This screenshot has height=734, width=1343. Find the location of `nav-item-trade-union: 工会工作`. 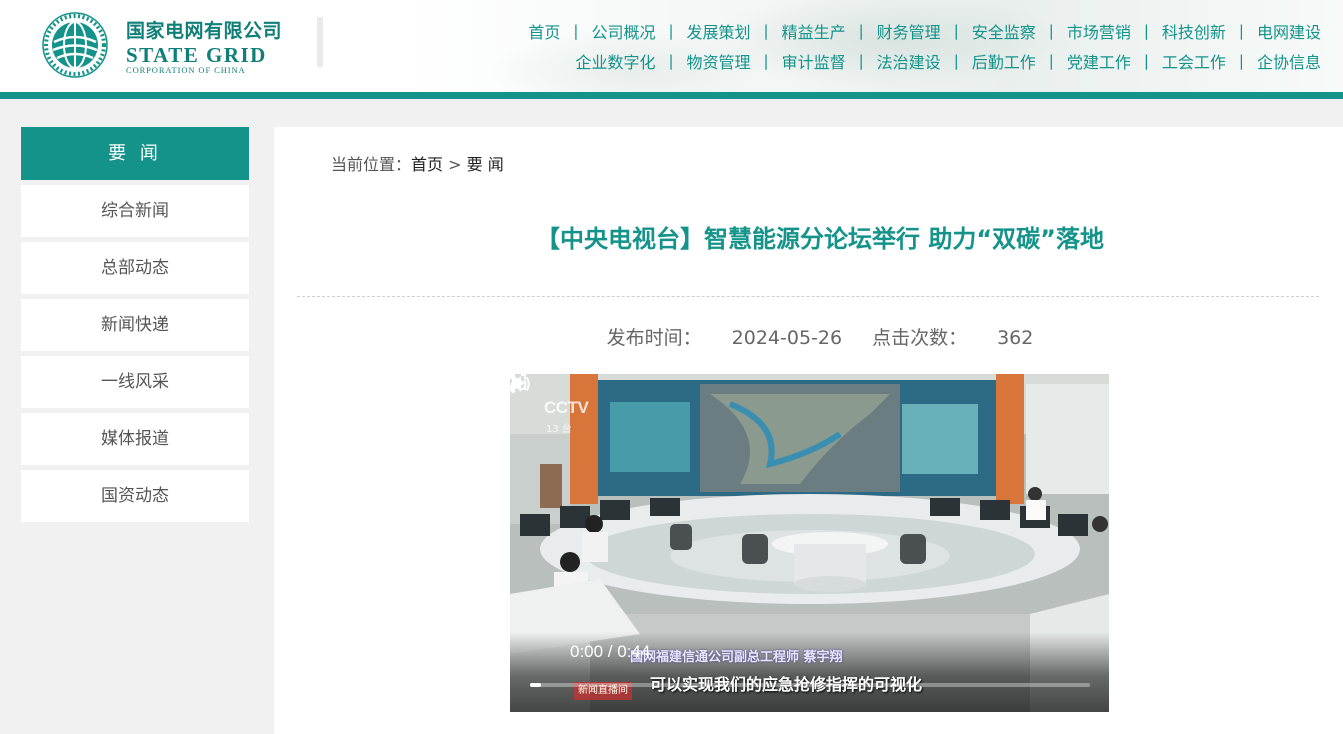

nav-item-trade-union: 工会工作 is located at coordinates (1194, 61).